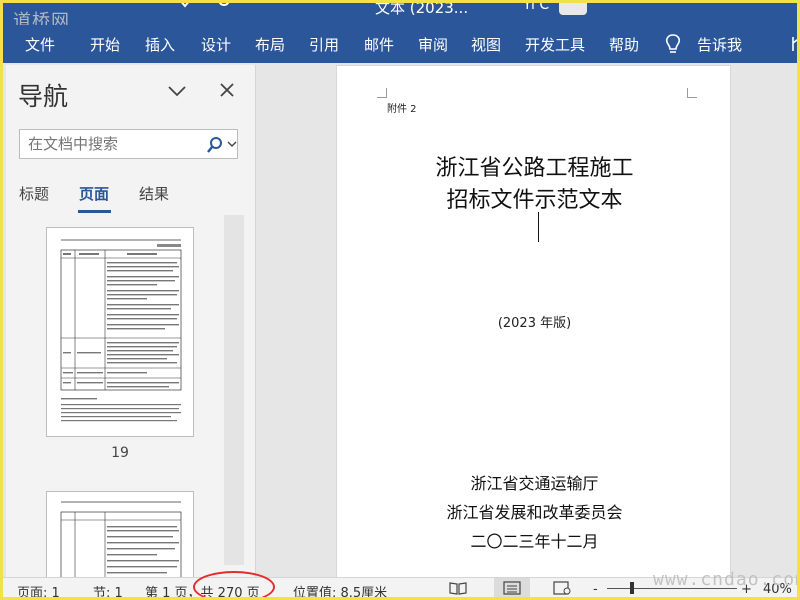  I want to click on search-input, so click(113, 144).